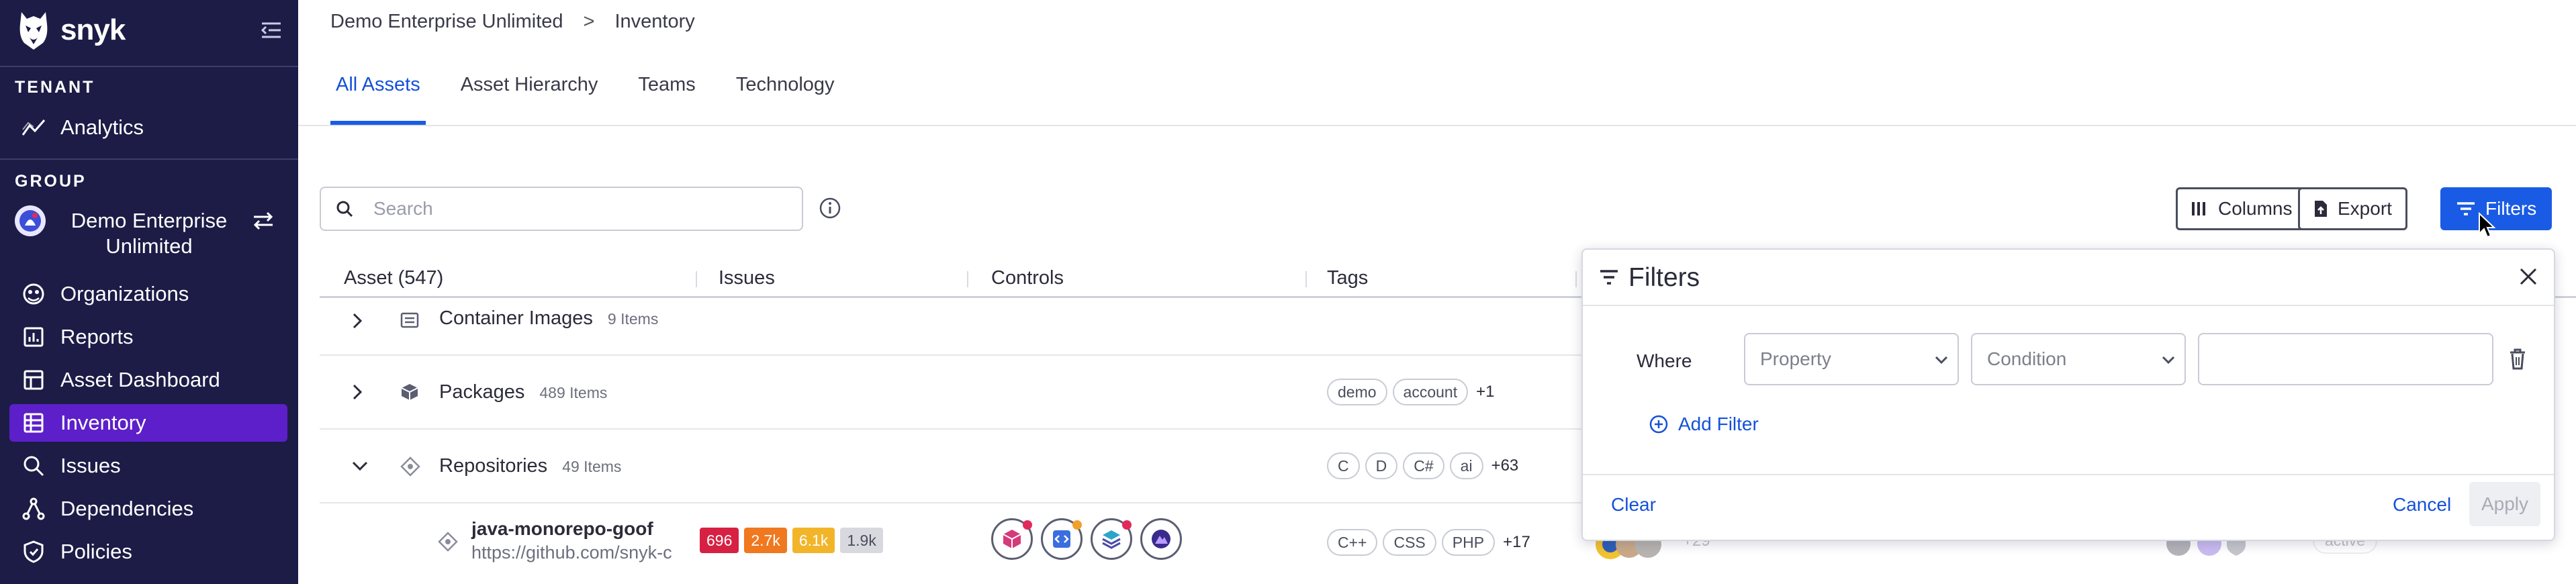 The image size is (2576, 584). Describe the element at coordinates (344, 209) in the screenshot. I see `search-icon` at that location.